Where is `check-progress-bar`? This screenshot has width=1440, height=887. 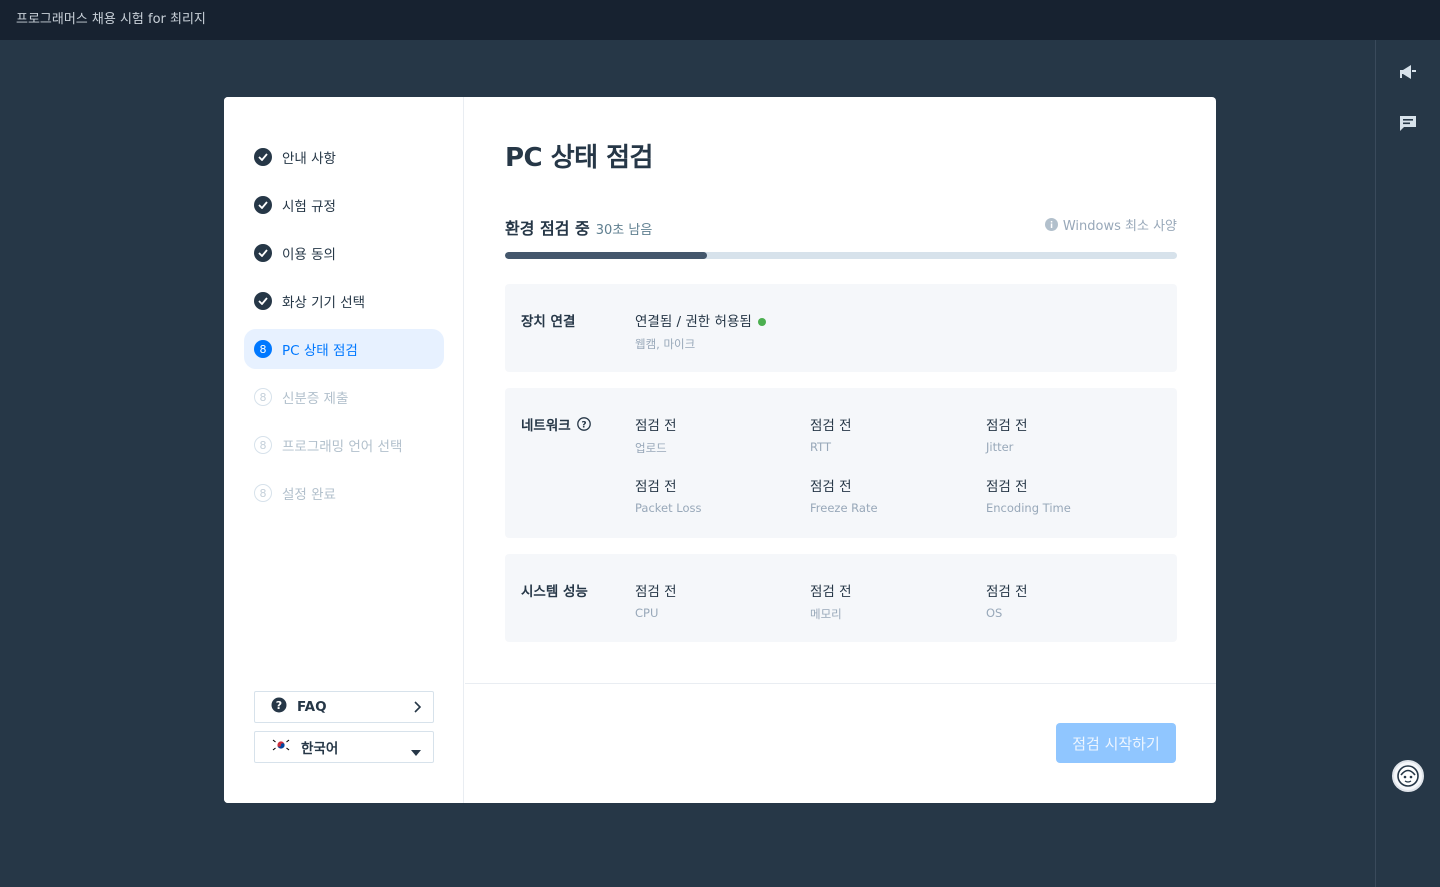 check-progress-bar is located at coordinates (841, 255).